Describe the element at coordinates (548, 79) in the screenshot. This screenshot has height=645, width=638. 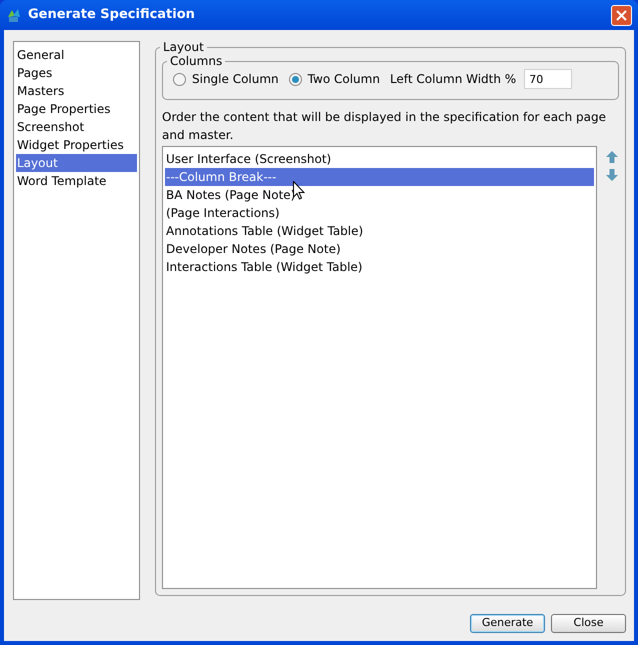
I see `width-input-field: 70` at that location.